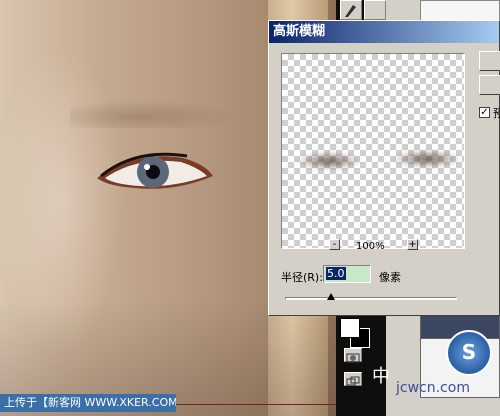 The height and width of the screenshot is (416, 500). What do you see at coordinates (384, 32) in the screenshot?
I see `dialog-title: 高斯模糊` at bounding box center [384, 32].